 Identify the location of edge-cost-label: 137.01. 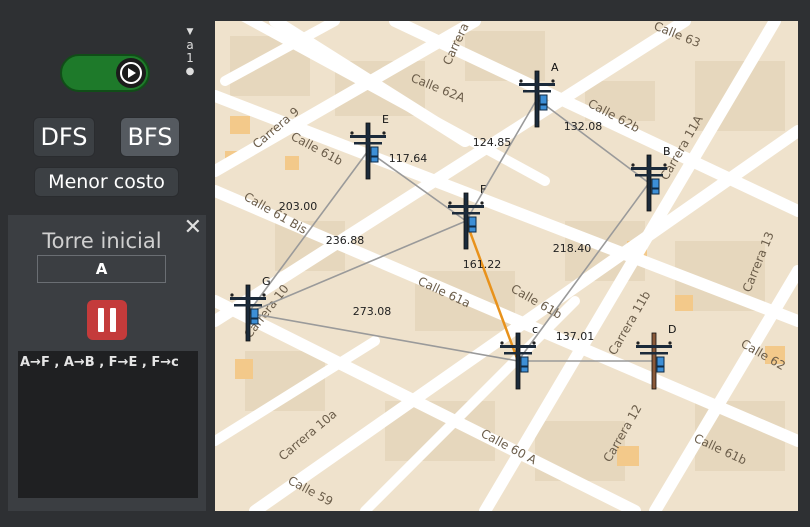
(575, 336).